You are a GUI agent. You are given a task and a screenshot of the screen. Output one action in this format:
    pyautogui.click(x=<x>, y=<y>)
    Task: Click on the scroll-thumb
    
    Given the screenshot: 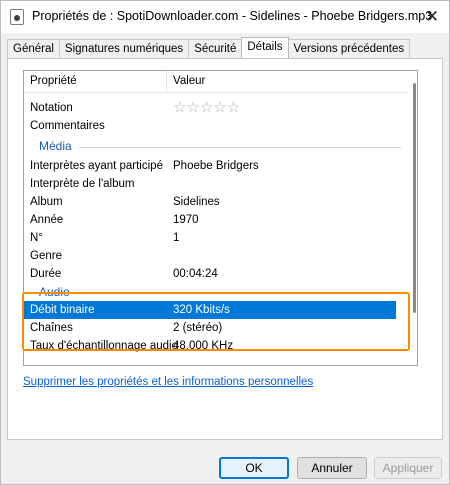 What is the action you would take?
    pyautogui.click(x=414, y=198)
    